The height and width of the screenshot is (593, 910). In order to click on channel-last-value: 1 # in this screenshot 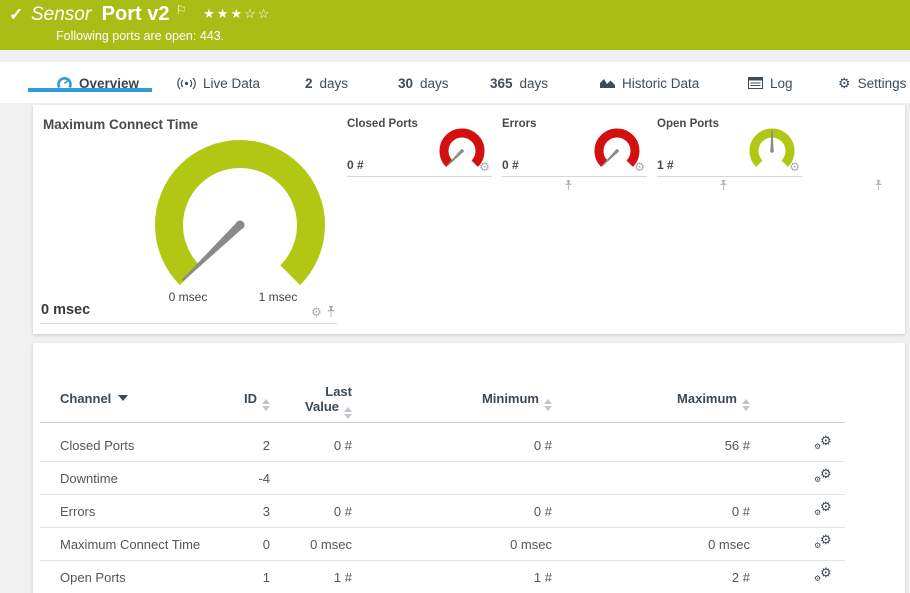, I will do `click(342, 577)`.